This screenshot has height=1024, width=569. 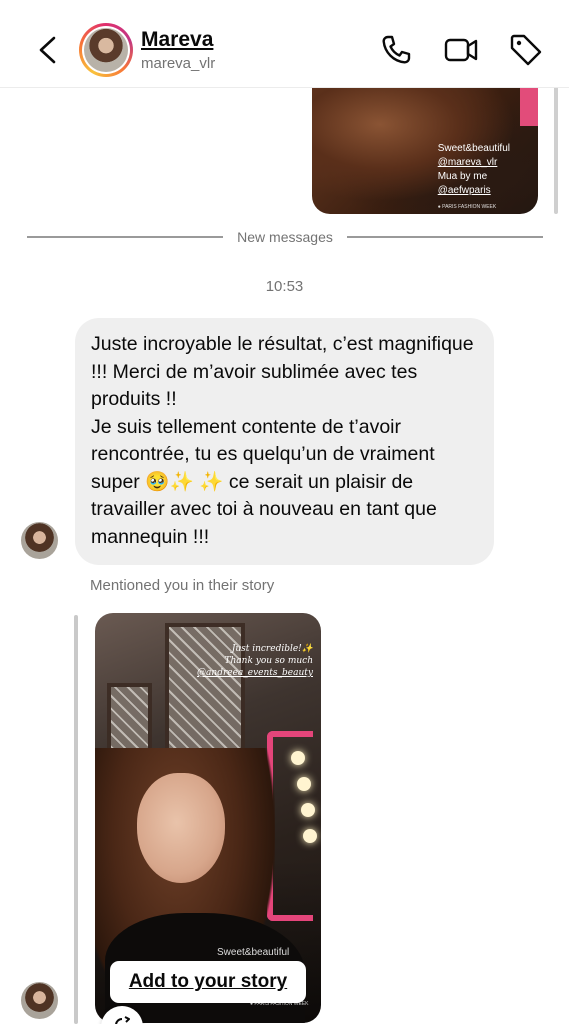 I want to click on avatar-photo, so click(x=106, y=50).